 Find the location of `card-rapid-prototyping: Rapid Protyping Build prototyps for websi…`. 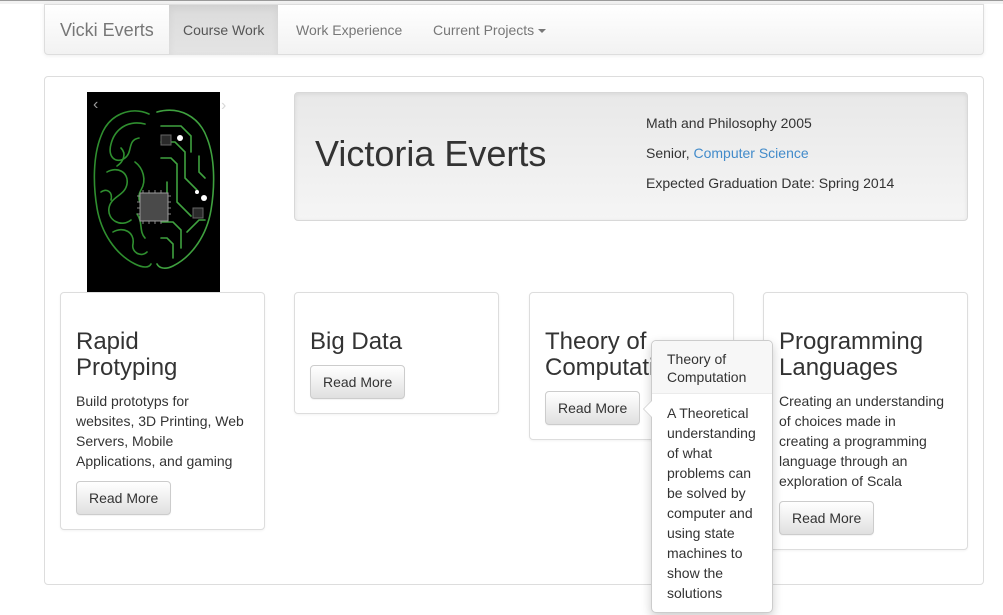

card-rapid-prototyping: Rapid Protyping Build prototyps for websi… is located at coordinates (162, 411).